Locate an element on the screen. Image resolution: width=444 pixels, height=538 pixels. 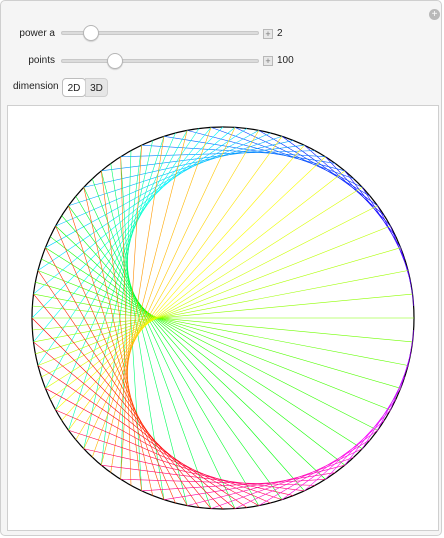
dimension-2d-button: 2D is located at coordinates (74, 87).